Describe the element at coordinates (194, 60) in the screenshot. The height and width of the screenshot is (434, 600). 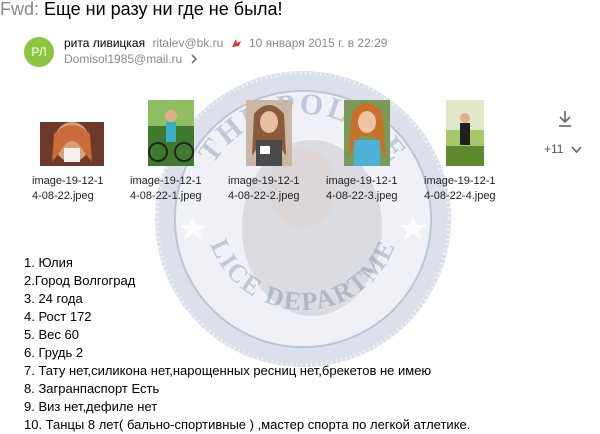
I see `chevron-right-icon` at that location.